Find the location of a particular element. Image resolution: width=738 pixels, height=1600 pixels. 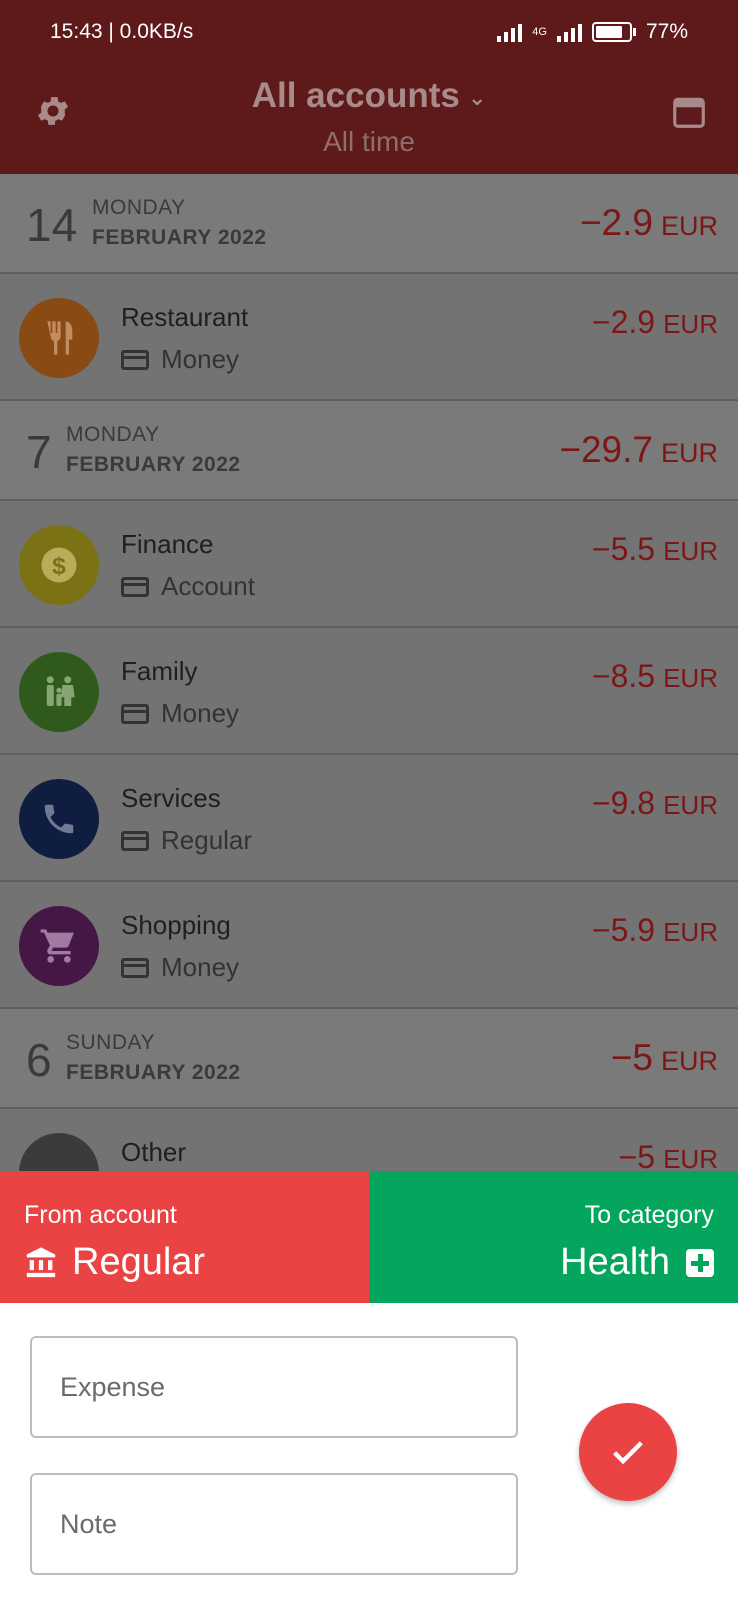

chevron-down-icon: ⌄ is located at coordinates (477, 97).